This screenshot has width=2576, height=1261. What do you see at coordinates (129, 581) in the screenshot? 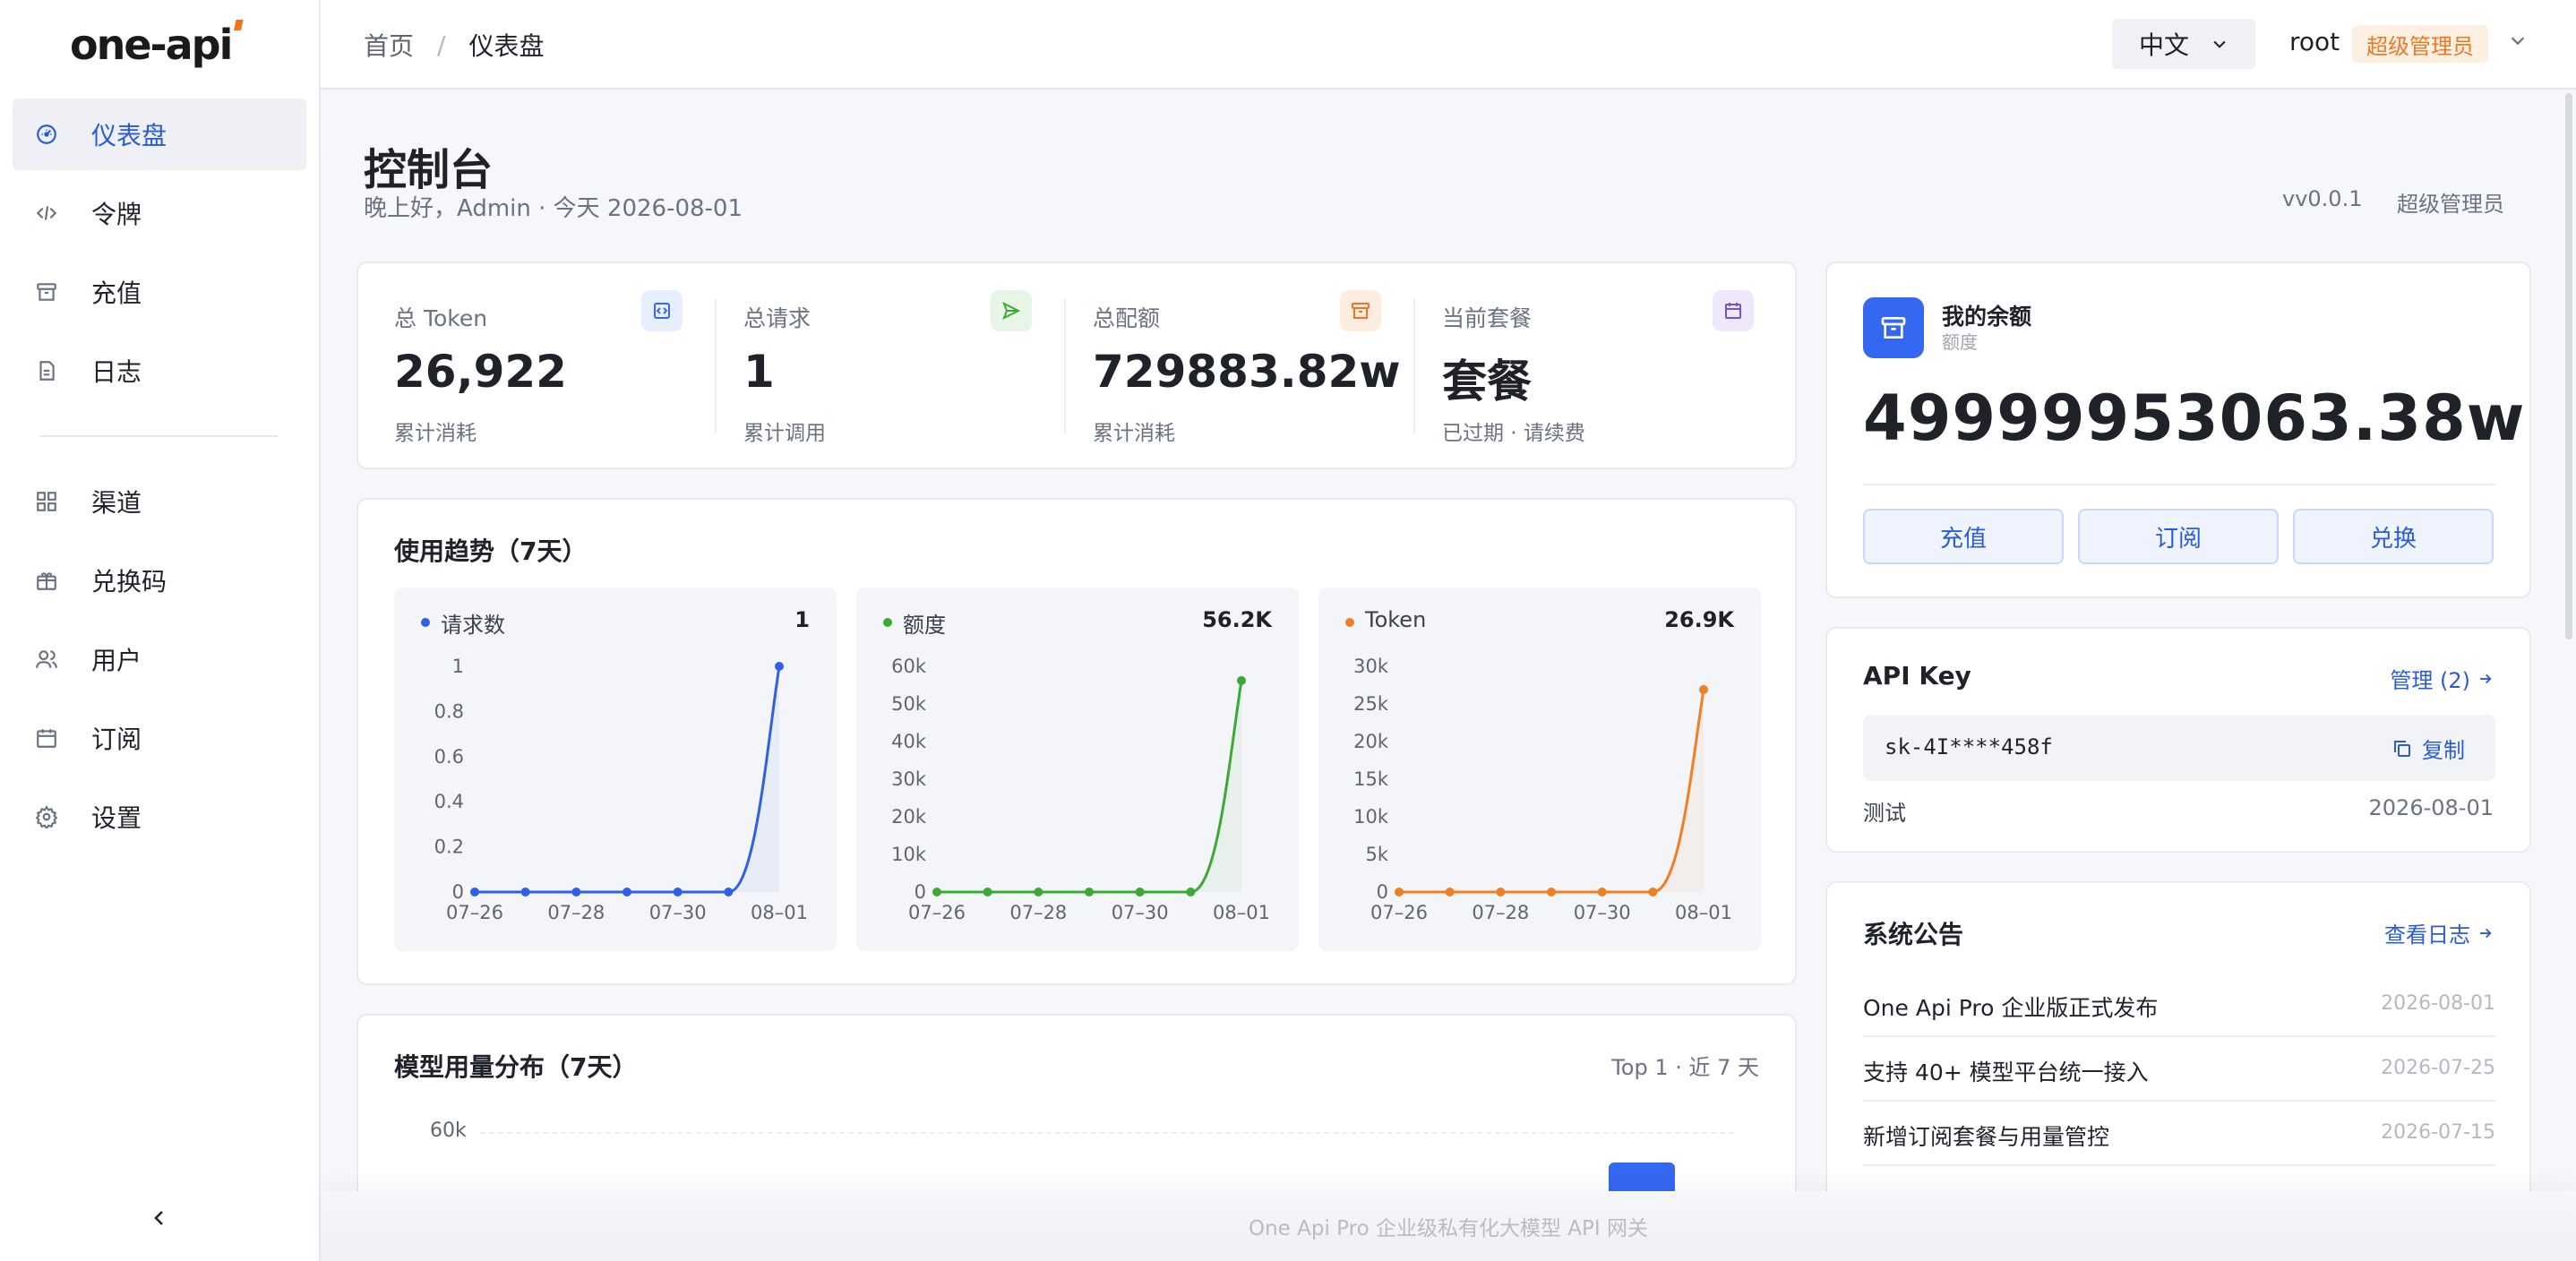
I see `sidebar-item-label: 兑换码` at bounding box center [129, 581].